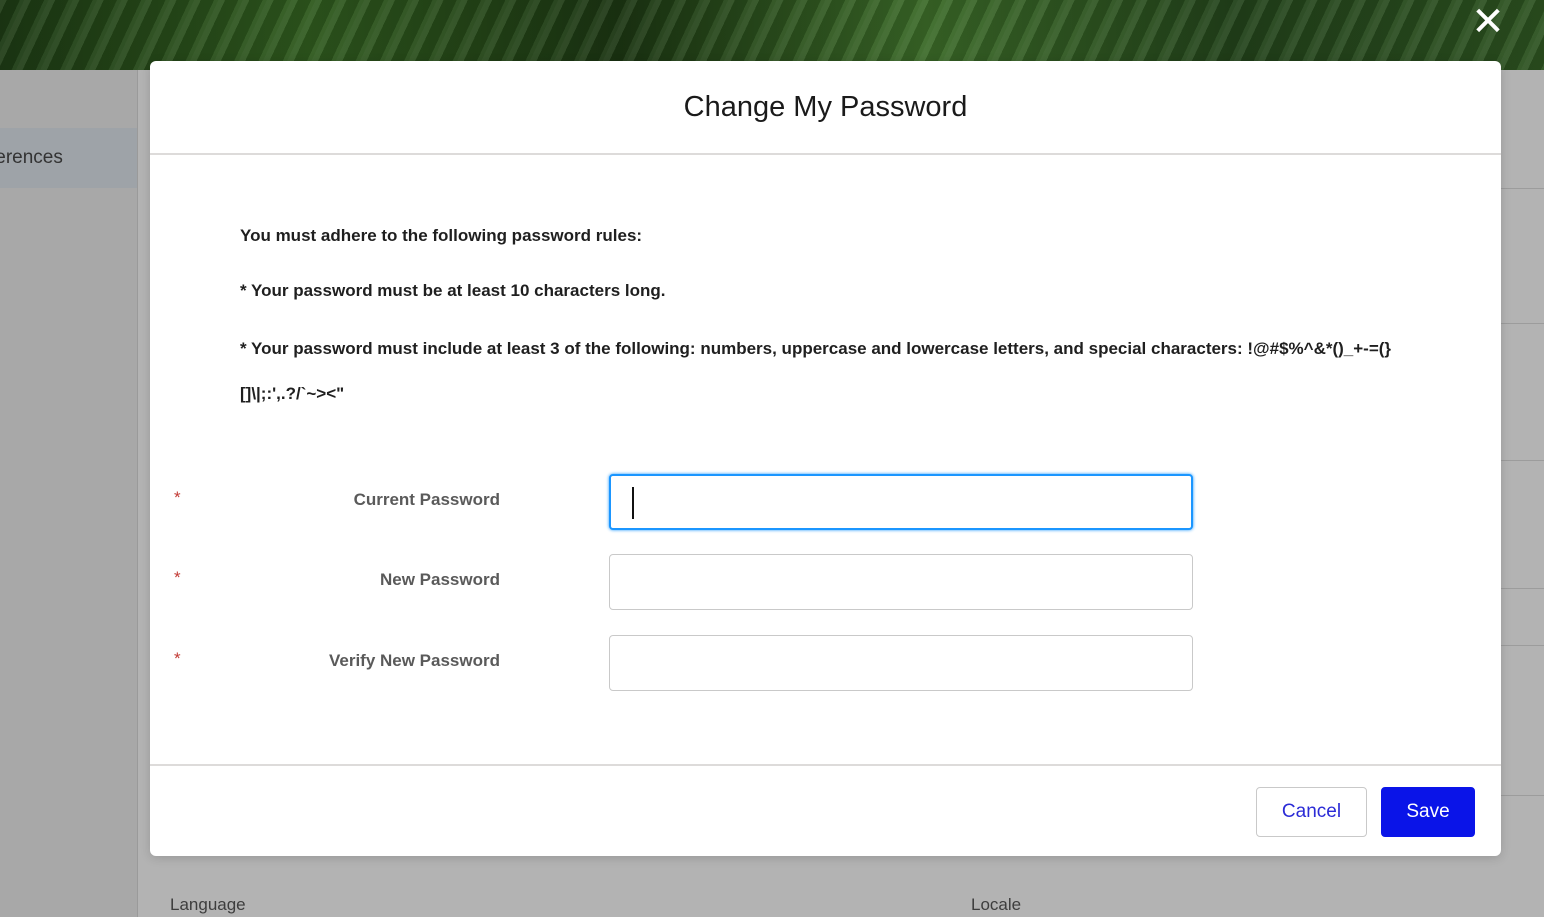  What do you see at coordinates (825, 810) in the screenshot?
I see `modal-footer: Cancel Save` at bounding box center [825, 810].